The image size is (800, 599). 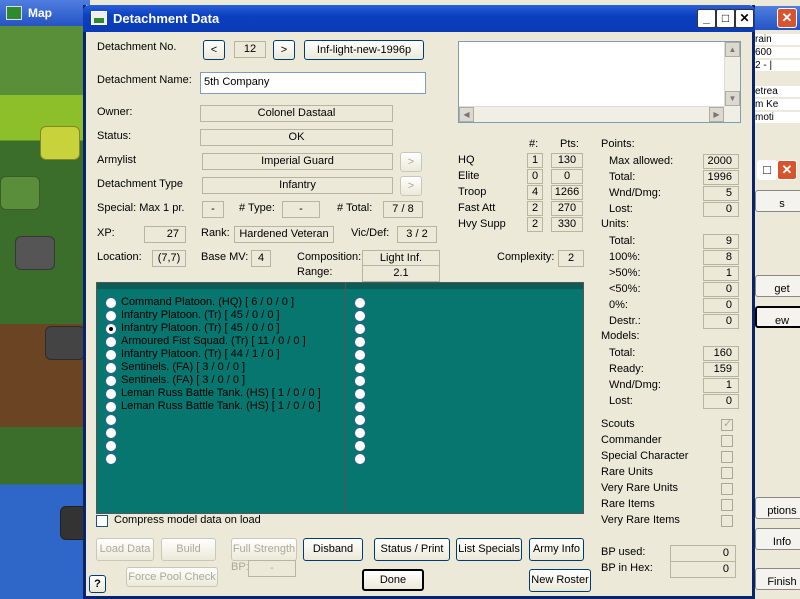 I want to click on map-title: Map, so click(x=40, y=13).